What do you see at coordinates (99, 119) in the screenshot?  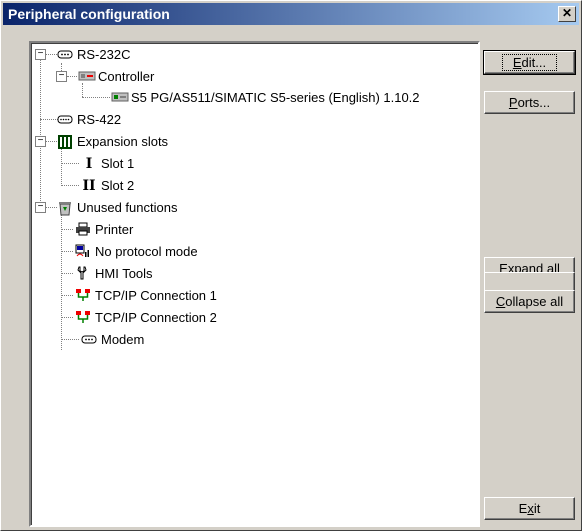 I see `tree-item-label: RS-422` at bounding box center [99, 119].